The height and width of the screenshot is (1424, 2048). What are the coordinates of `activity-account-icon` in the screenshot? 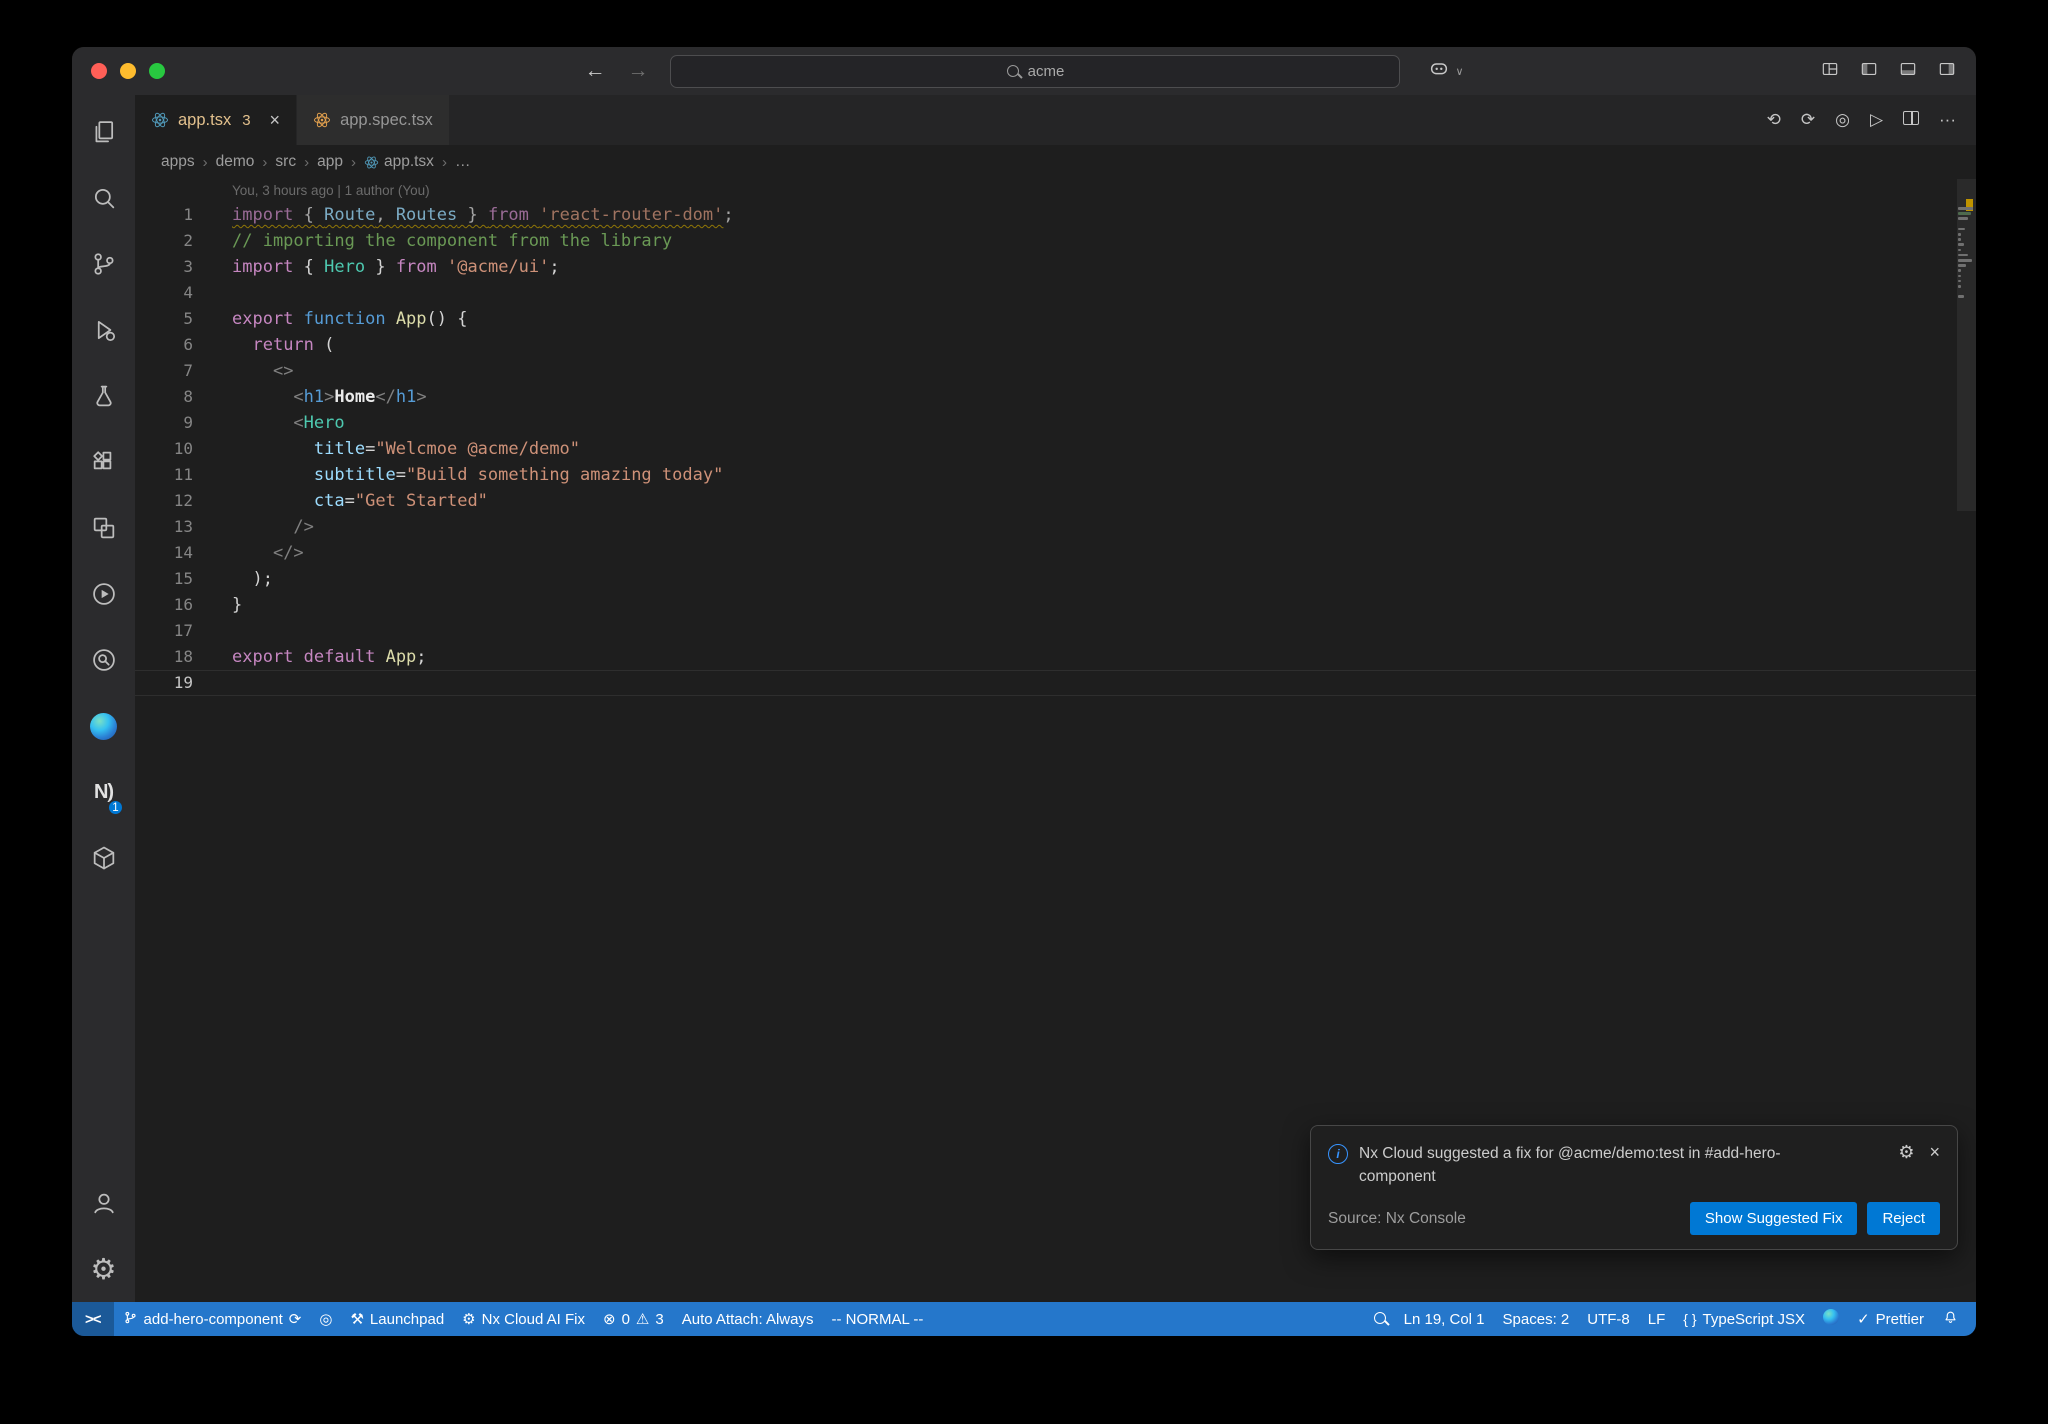 It's located at (103, 1203).